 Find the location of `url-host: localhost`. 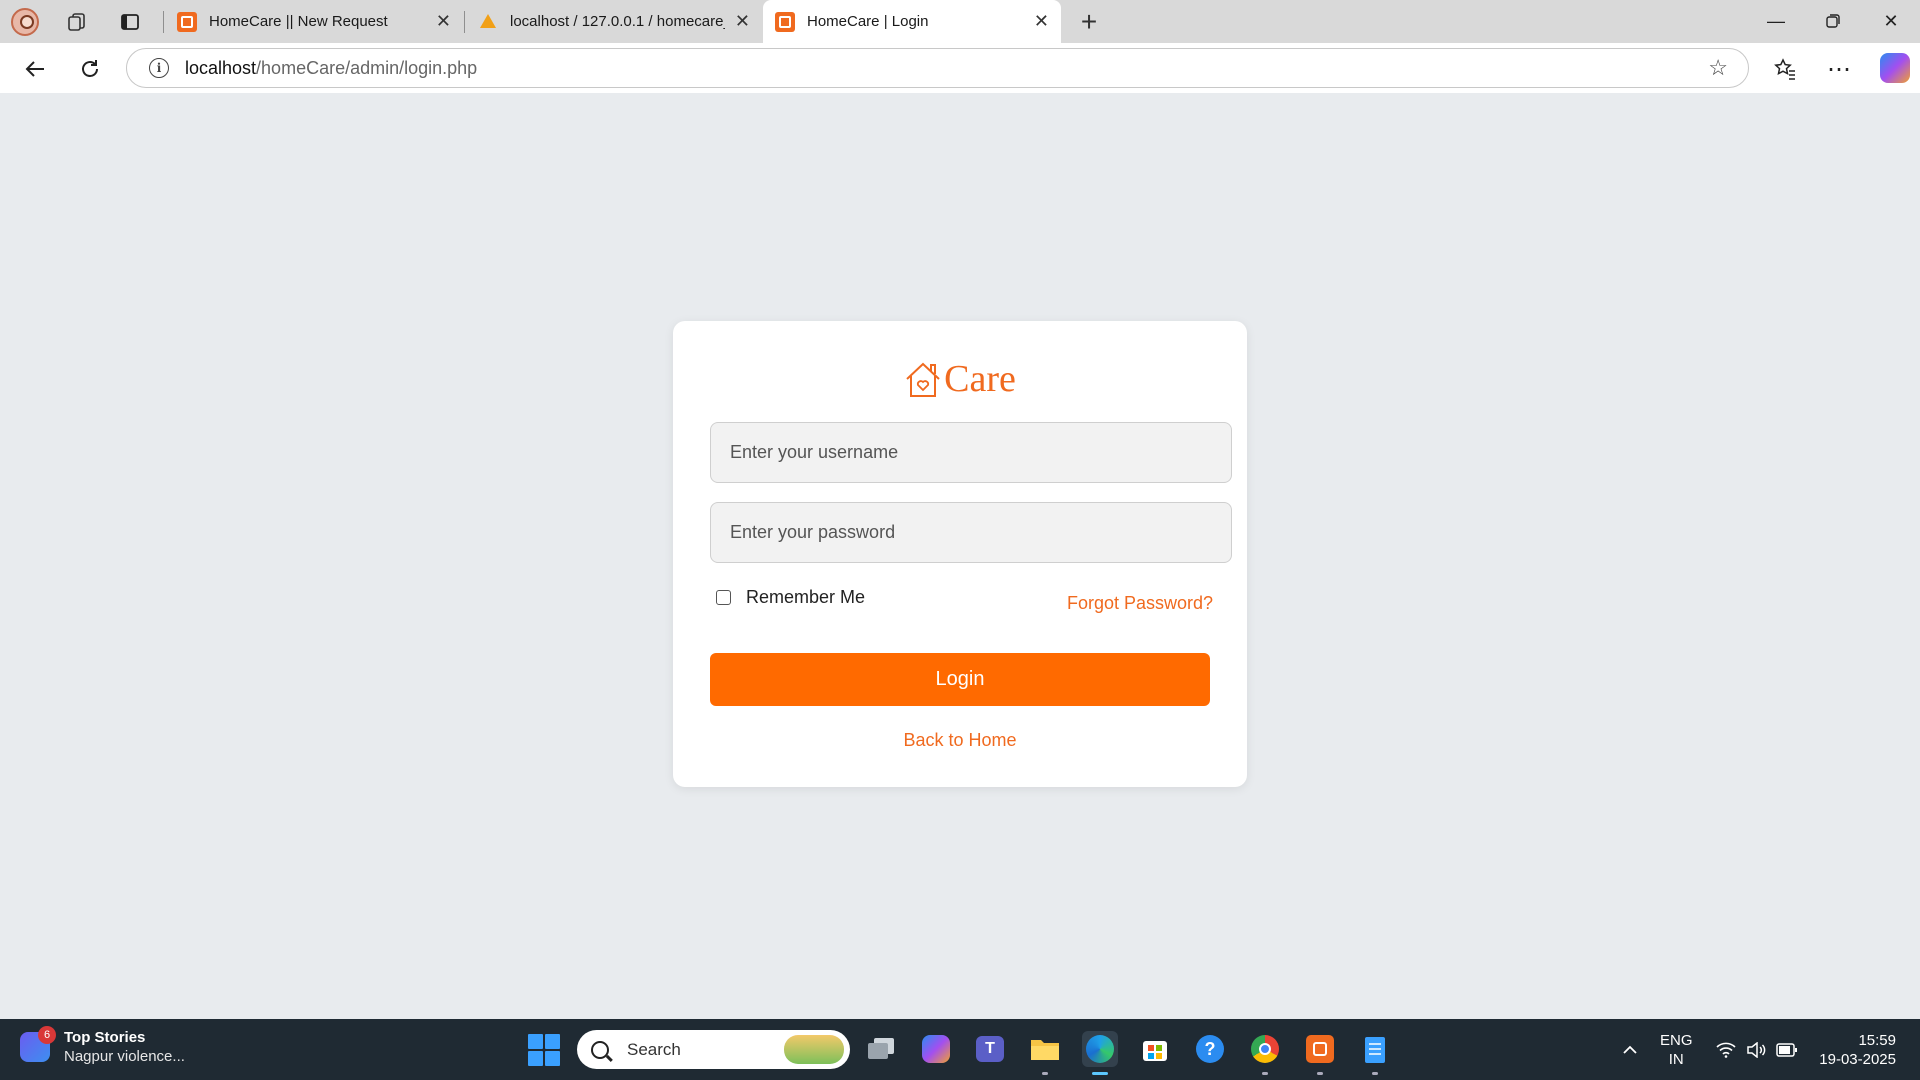

url-host: localhost is located at coordinates (221, 67).